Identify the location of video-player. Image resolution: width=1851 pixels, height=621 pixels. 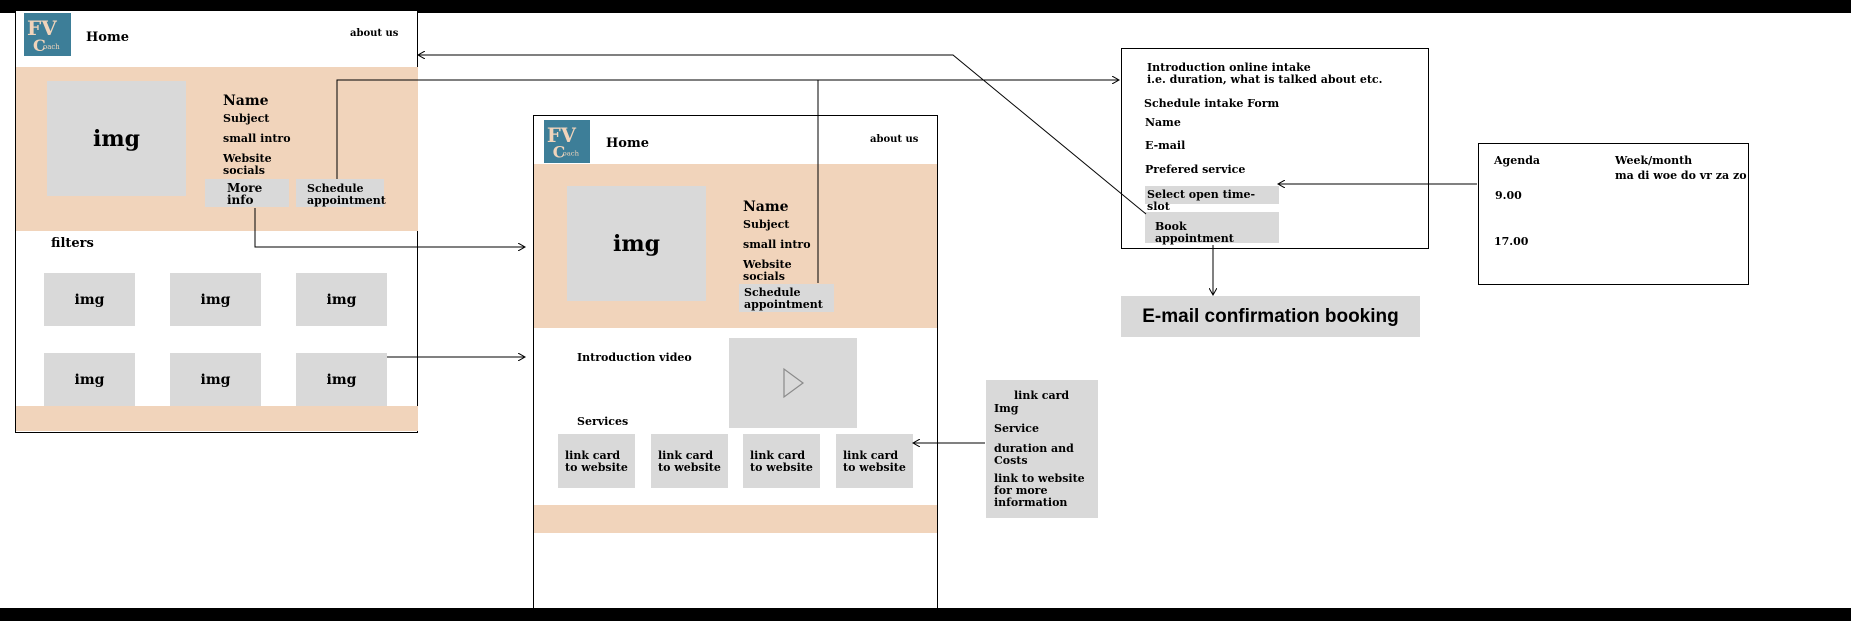
(793, 383).